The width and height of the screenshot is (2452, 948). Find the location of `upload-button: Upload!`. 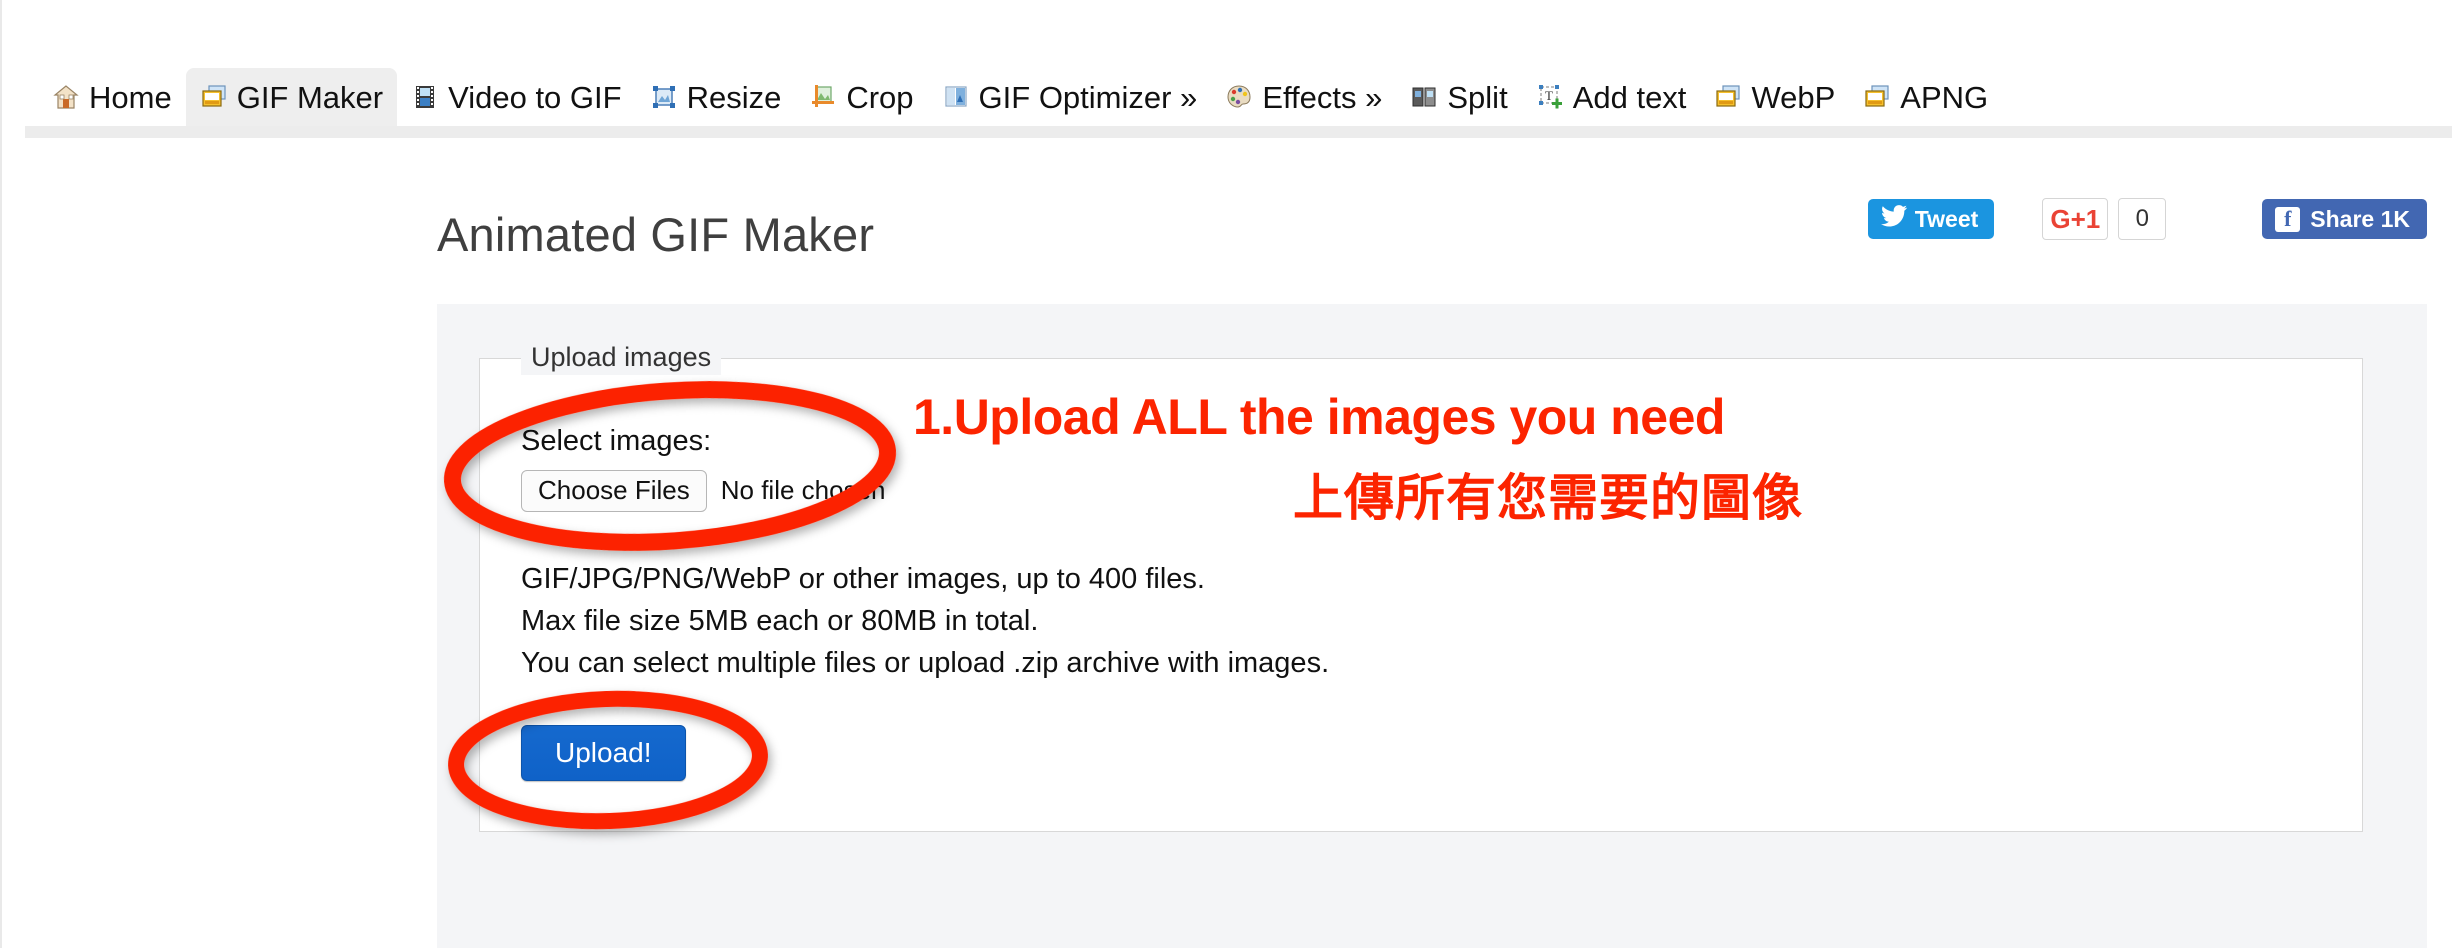

upload-button: Upload! is located at coordinates (603, 753).